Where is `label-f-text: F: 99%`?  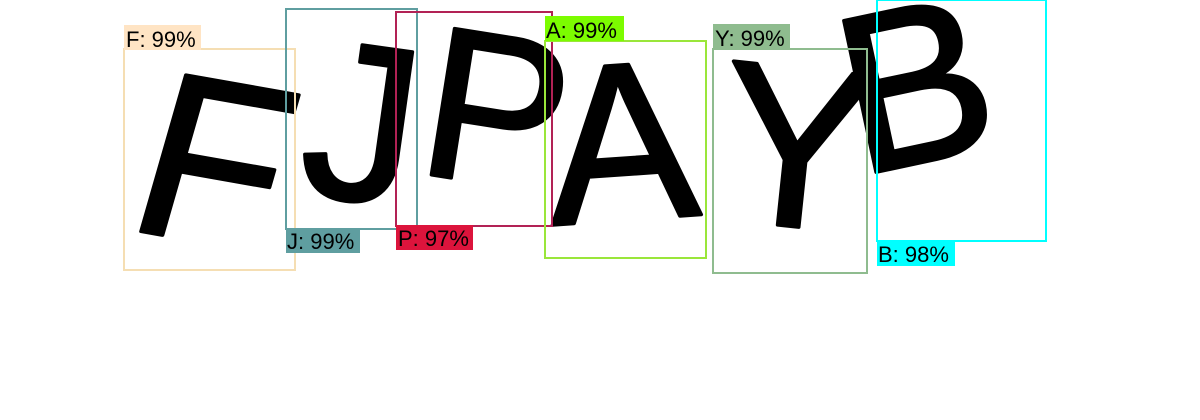 label-f-text: F: 99% is located at coordinates (161, 39).